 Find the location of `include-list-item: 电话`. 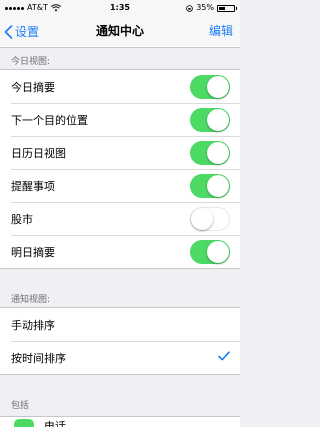

include-list-item: 电话 is located at coordinates (120, 421).